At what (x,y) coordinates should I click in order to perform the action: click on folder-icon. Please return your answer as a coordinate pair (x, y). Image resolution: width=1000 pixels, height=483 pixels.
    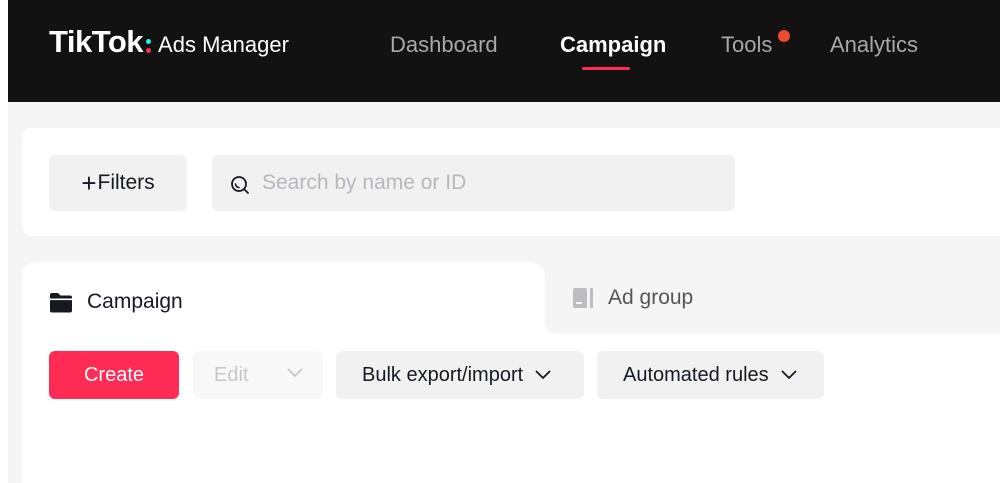
    Looking at the image, I should click on (61, 302).